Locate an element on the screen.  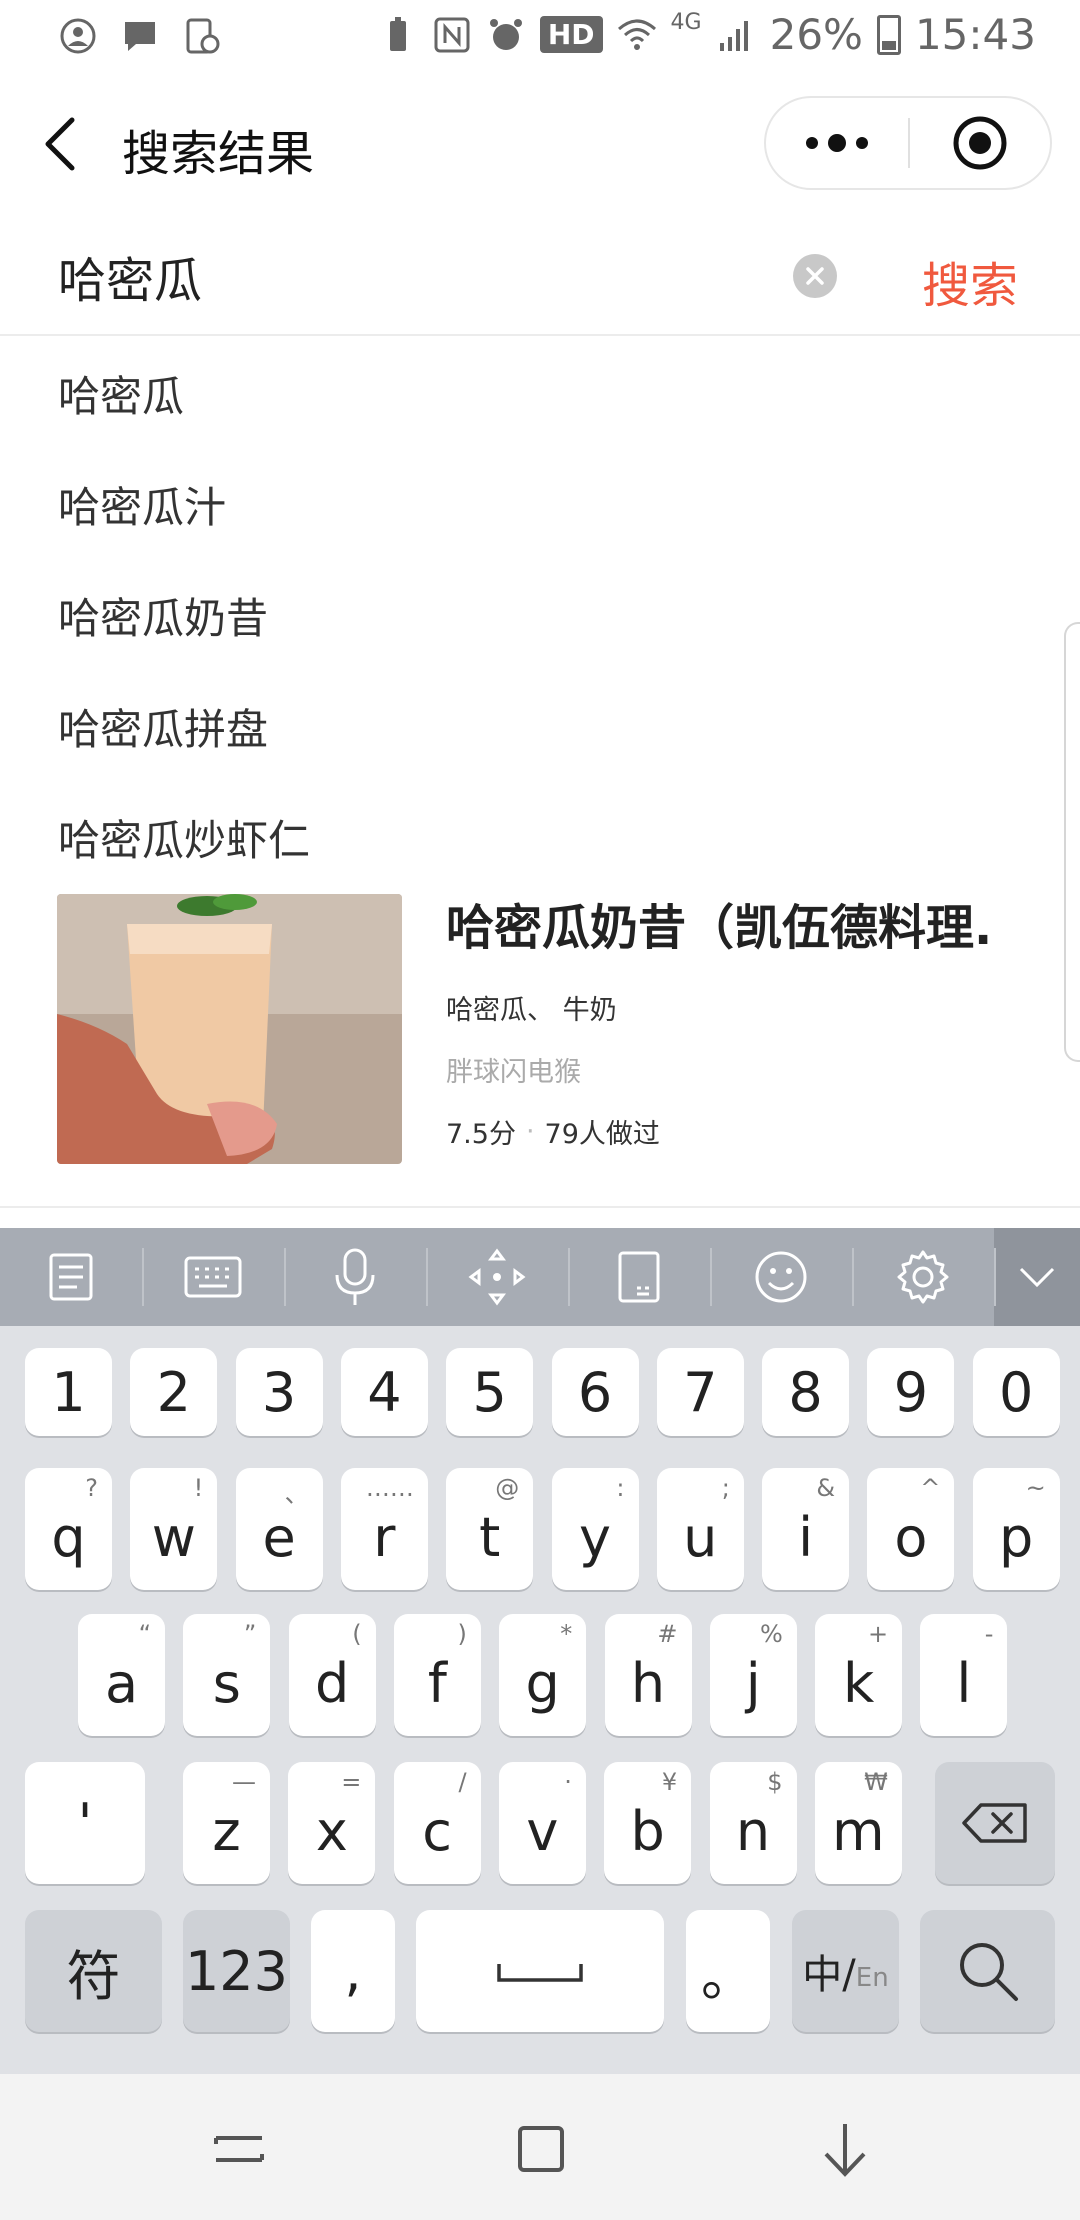
search-icon is located at coordinates (988, 1972).